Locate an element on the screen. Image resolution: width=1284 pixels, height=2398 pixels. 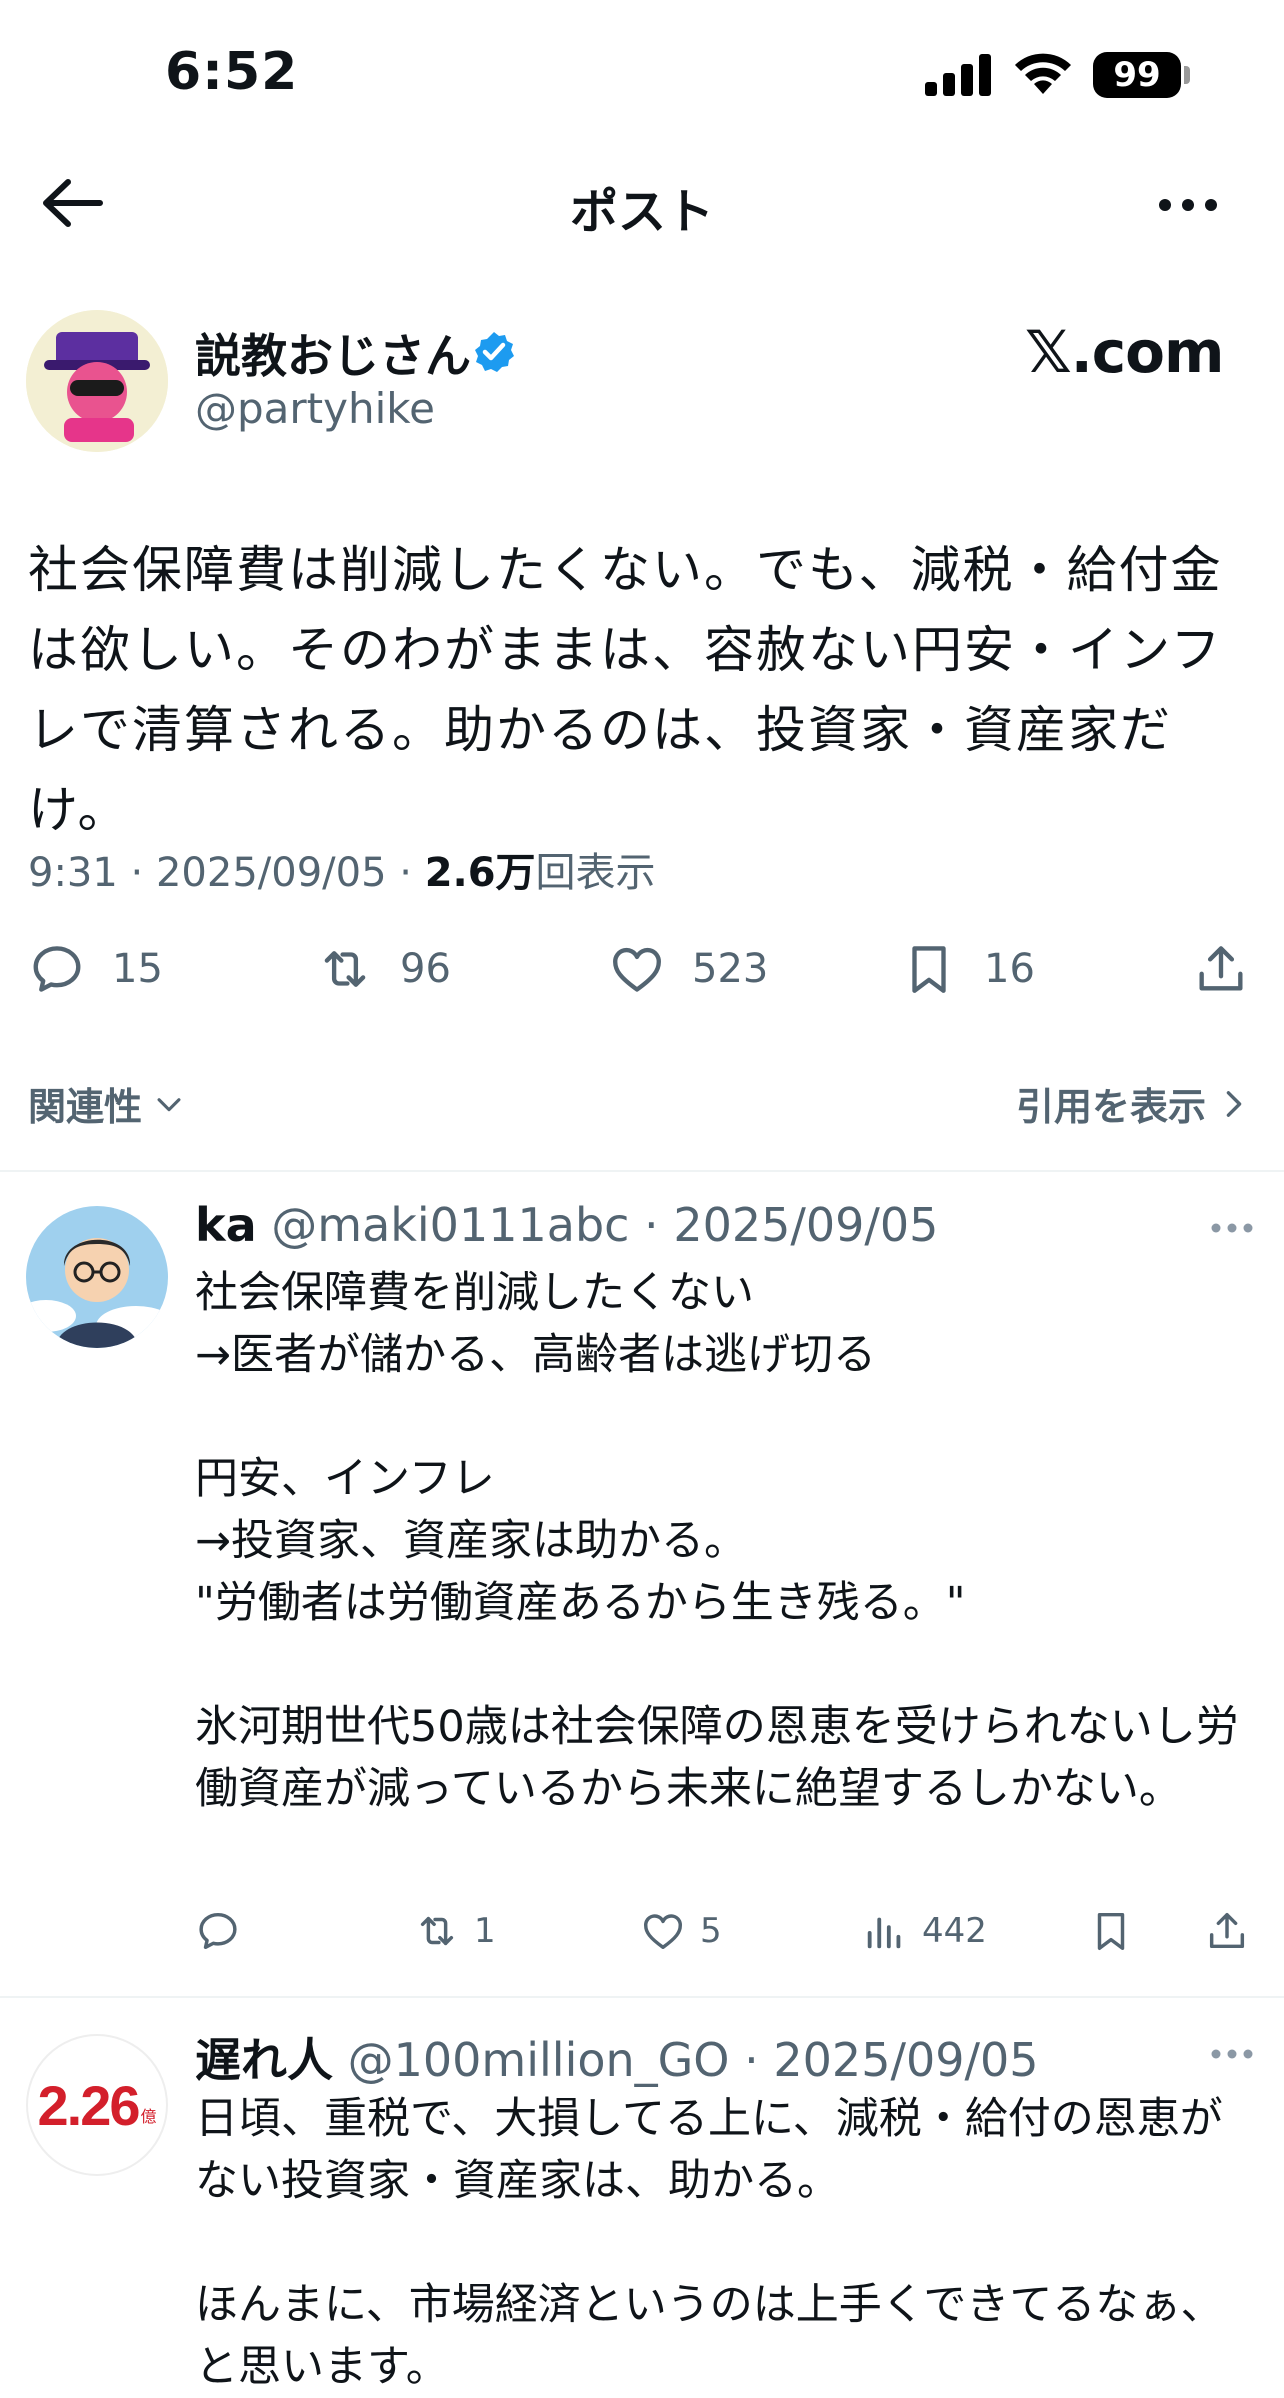
sort-label: 関連性 is located at coordinates (85, 1107).